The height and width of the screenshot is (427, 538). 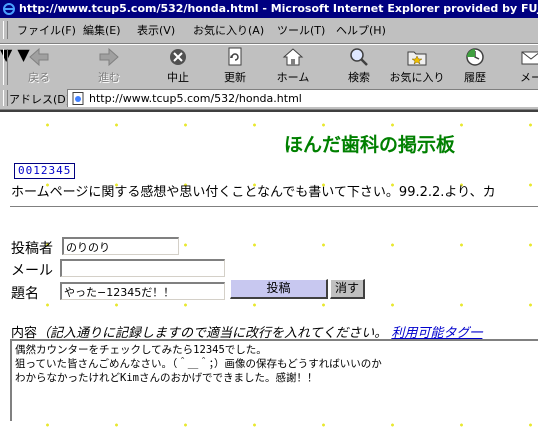 What do you see at coordinates (198, 364) in the screenshot?
I see `message-line: 狙っていた皆さんごめんなさい。（＾＿＾；）画像の保存もどうすればいいのか` at bounding box center [198, 364].